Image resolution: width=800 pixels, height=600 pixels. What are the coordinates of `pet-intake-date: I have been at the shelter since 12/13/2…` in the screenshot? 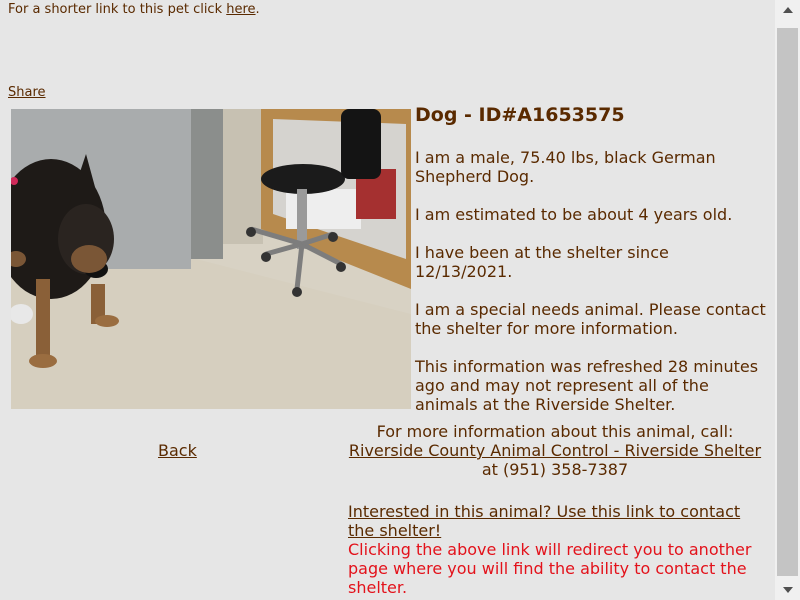 It's located at (542, 262).